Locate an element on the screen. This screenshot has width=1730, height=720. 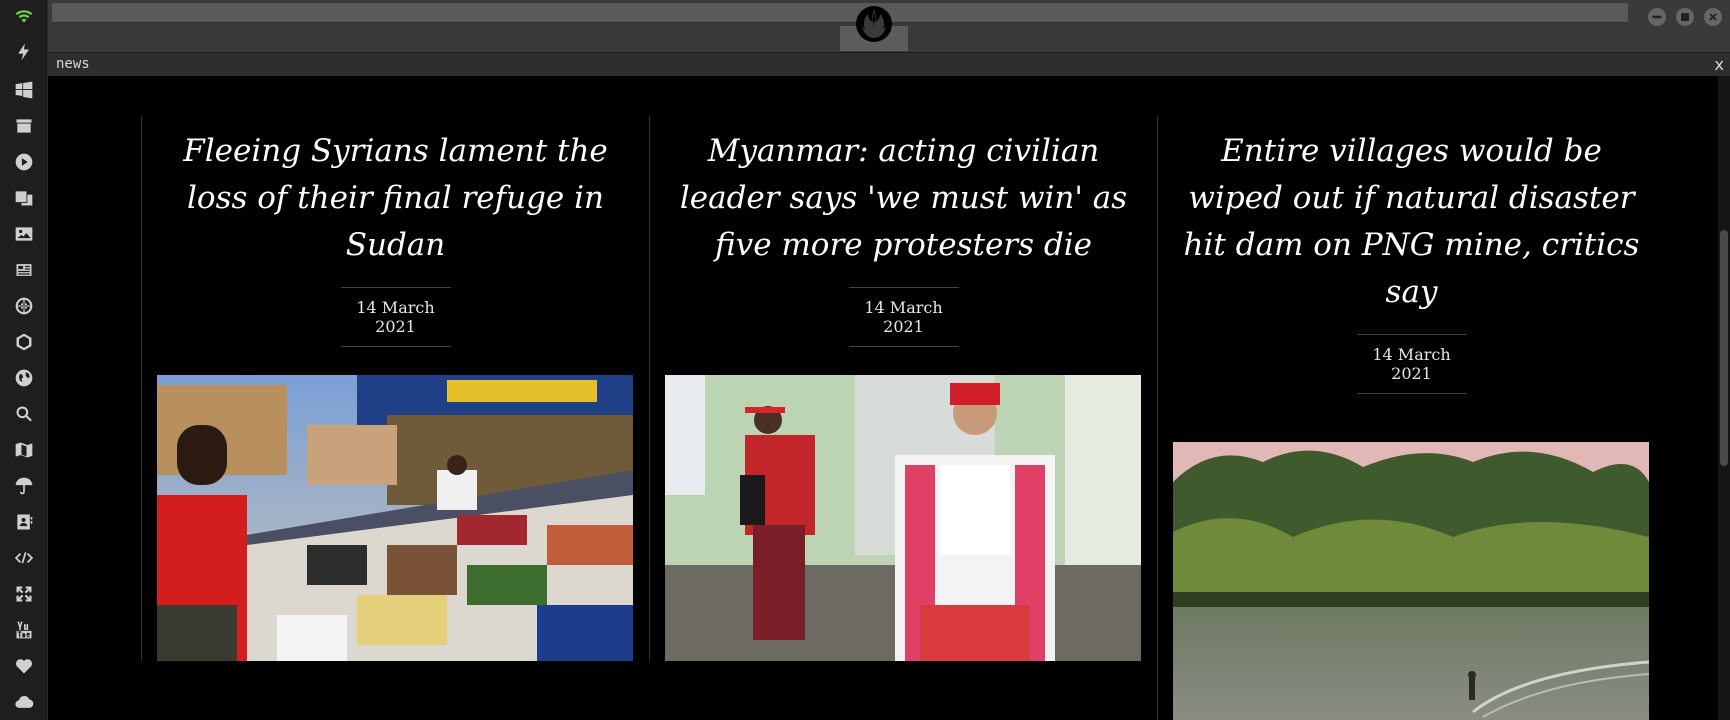
market-clothing-photo is located at coordinates (395, 518).